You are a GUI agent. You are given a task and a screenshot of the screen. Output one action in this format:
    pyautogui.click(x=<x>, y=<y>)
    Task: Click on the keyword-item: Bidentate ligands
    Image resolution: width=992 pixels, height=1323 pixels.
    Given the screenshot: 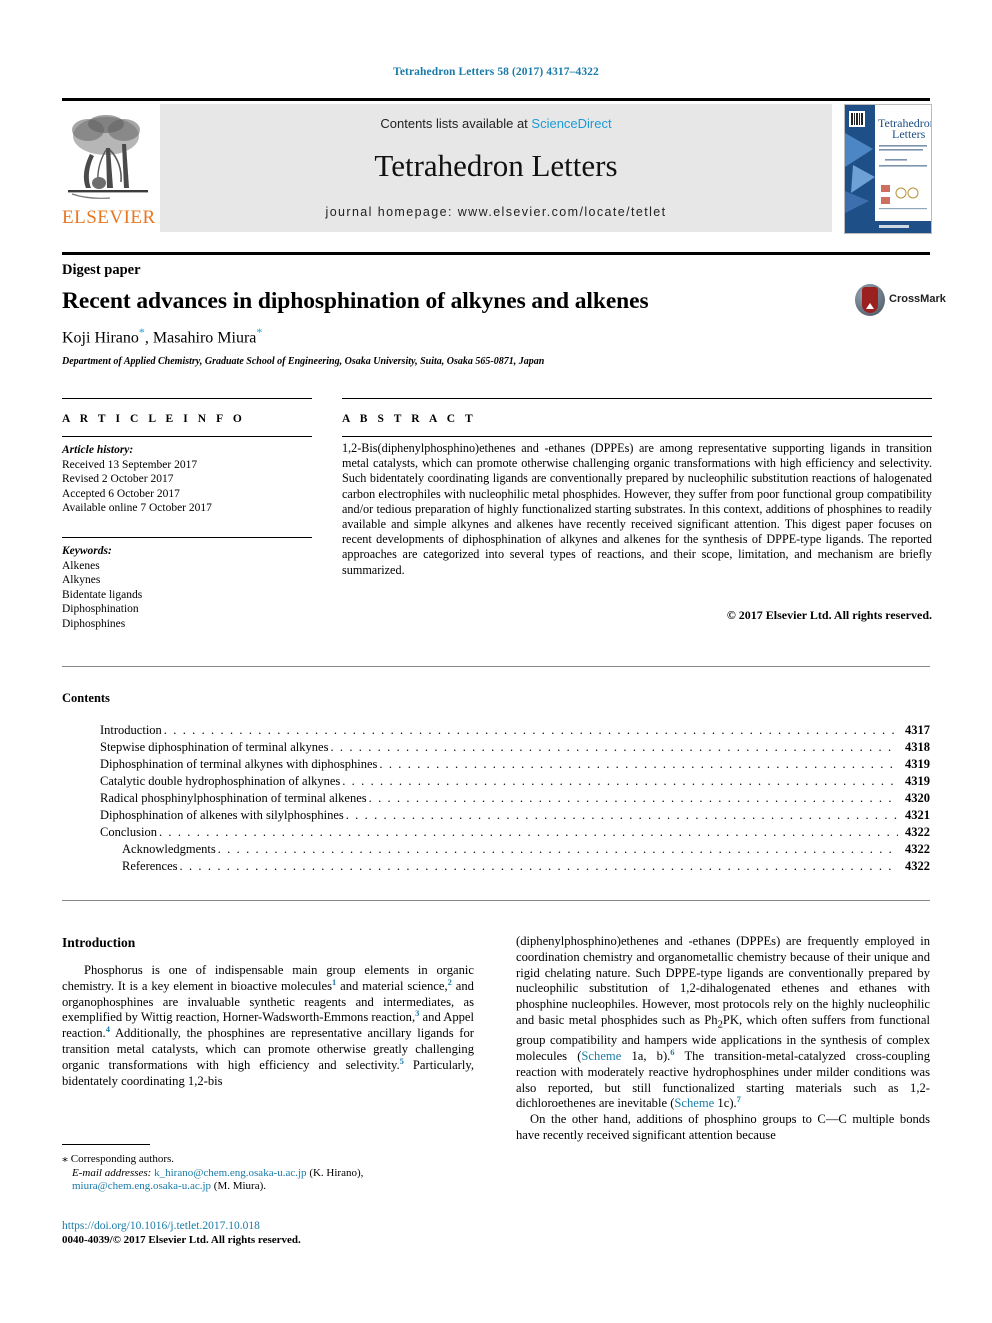 What is the action you would take?
    pyautogui.click(x=102, y=594)
    